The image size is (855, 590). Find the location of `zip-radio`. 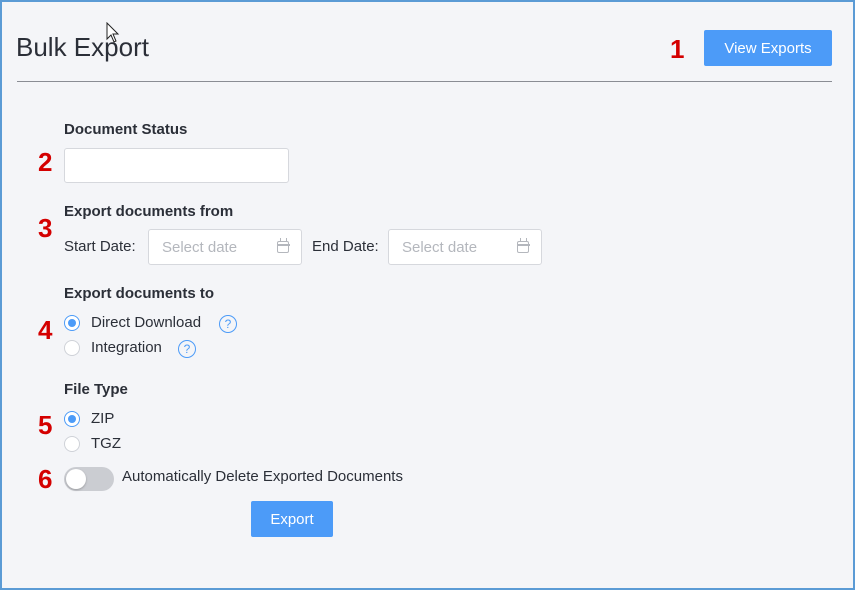

zip-radio is located at coordinates (72, 419).